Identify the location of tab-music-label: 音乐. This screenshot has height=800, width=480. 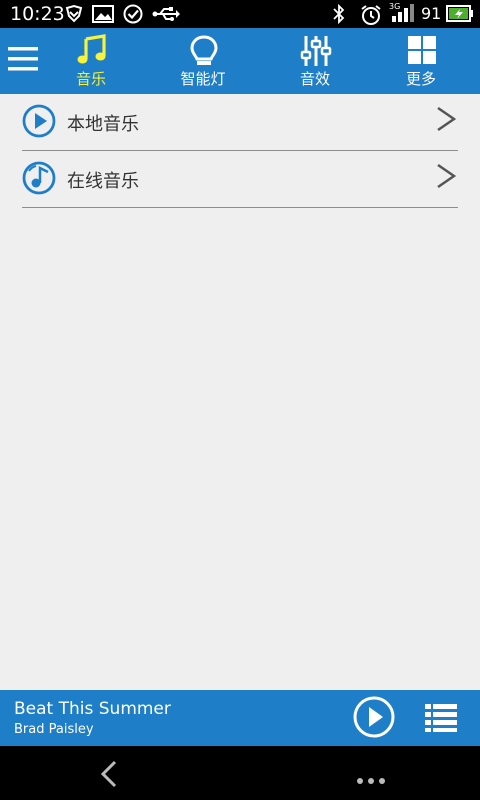
(90, 79).